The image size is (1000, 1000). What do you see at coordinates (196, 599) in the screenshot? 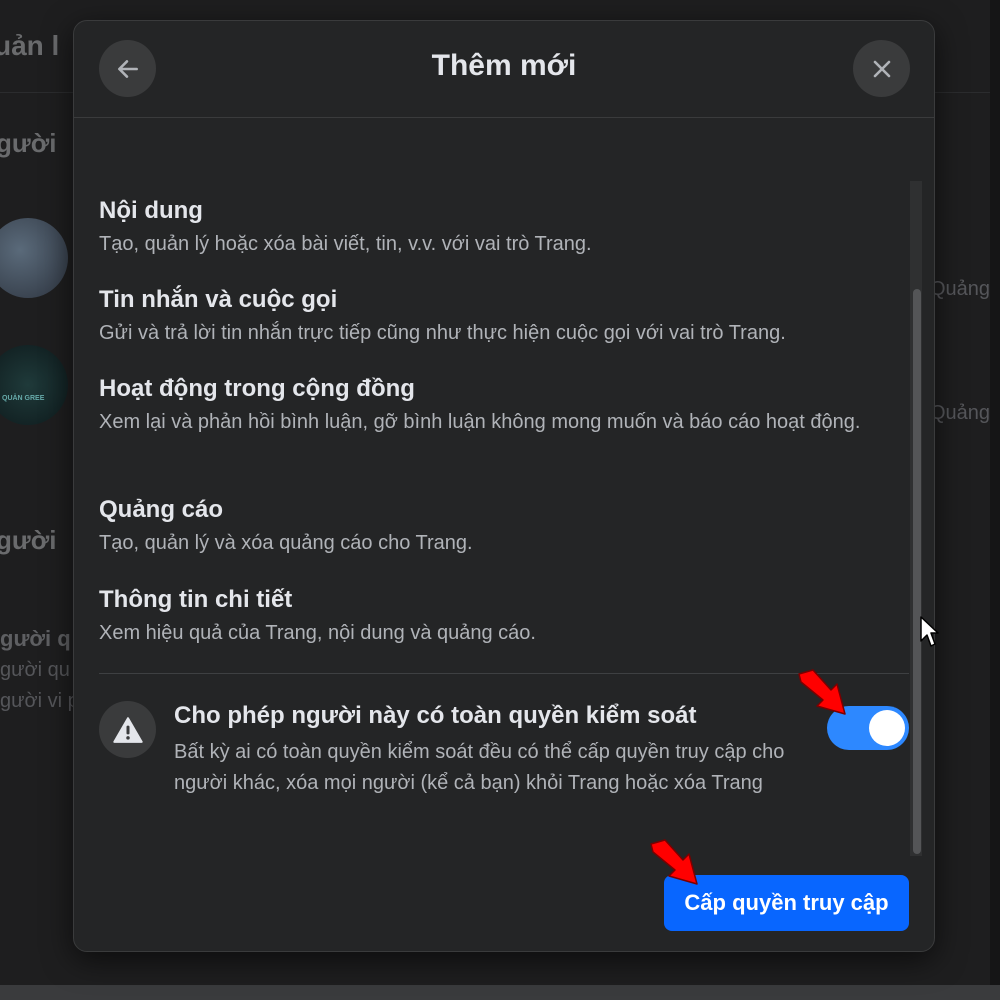
I see `permission-title: Thông tin chi tiết` at bounding box center [196, 599].